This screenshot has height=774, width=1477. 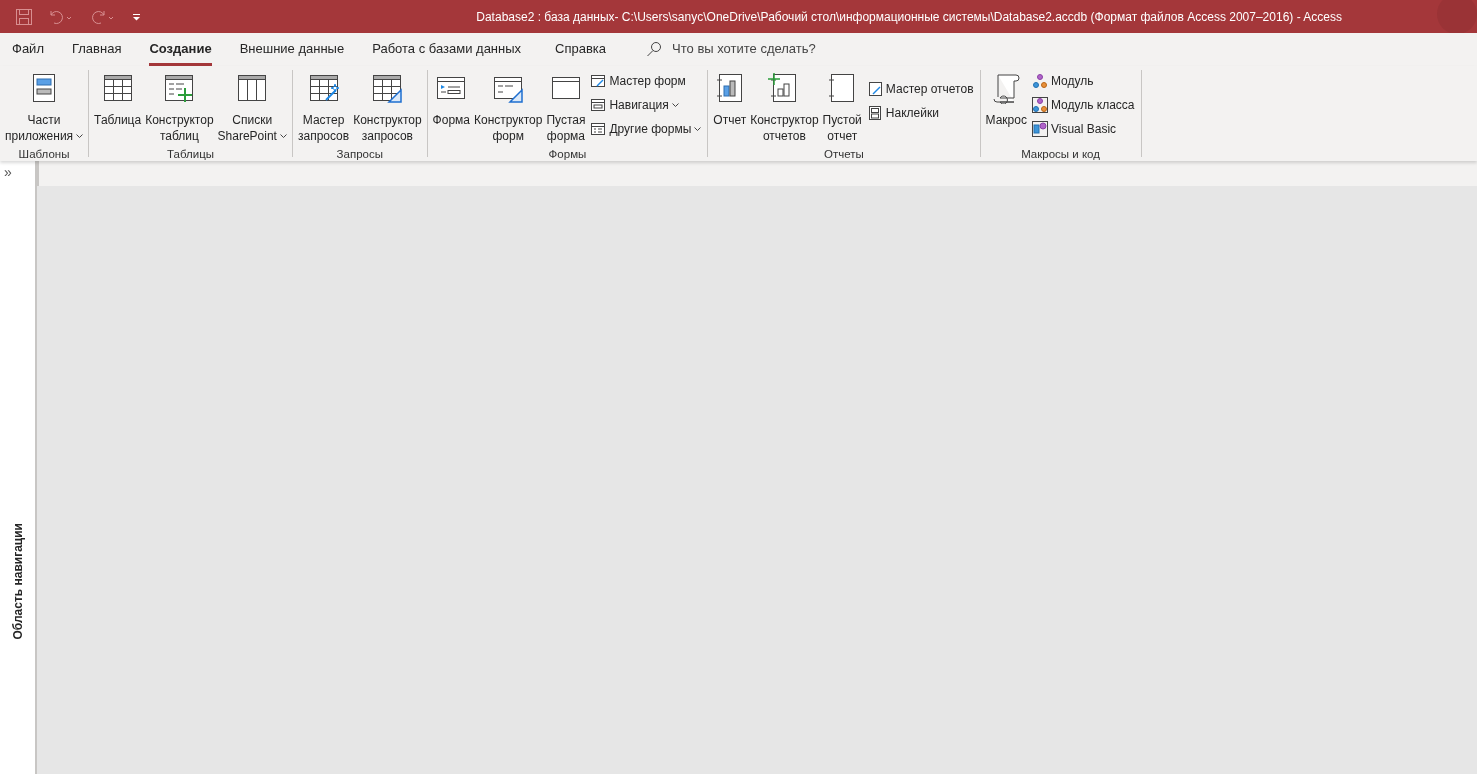 I want to click on ribbon-tab: Файл, so click(x=28, y=51).